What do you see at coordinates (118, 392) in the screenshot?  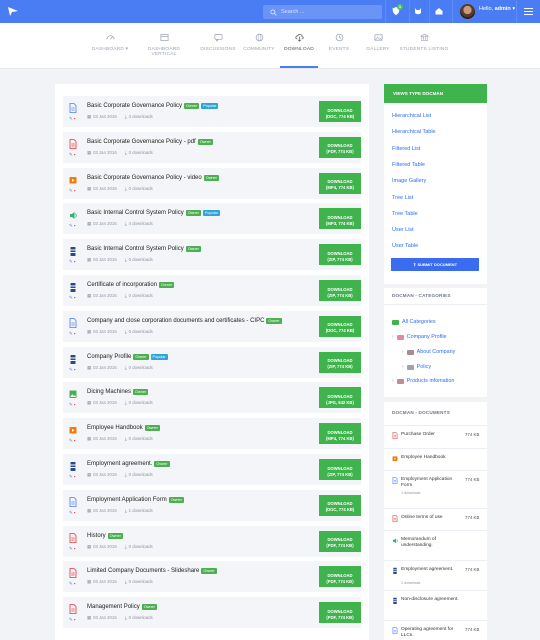 I see `document-title: Dicing Machines Owner` at bounding box center [118, 392].